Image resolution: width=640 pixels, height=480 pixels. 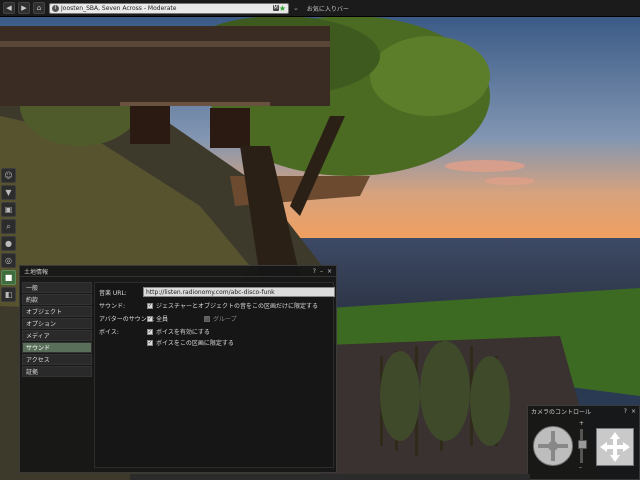 I want to click on land-tabs: 一般 約款 オブジェクト オプション メディア サウンド アクセス 証拠, so click(x=57, y=330).